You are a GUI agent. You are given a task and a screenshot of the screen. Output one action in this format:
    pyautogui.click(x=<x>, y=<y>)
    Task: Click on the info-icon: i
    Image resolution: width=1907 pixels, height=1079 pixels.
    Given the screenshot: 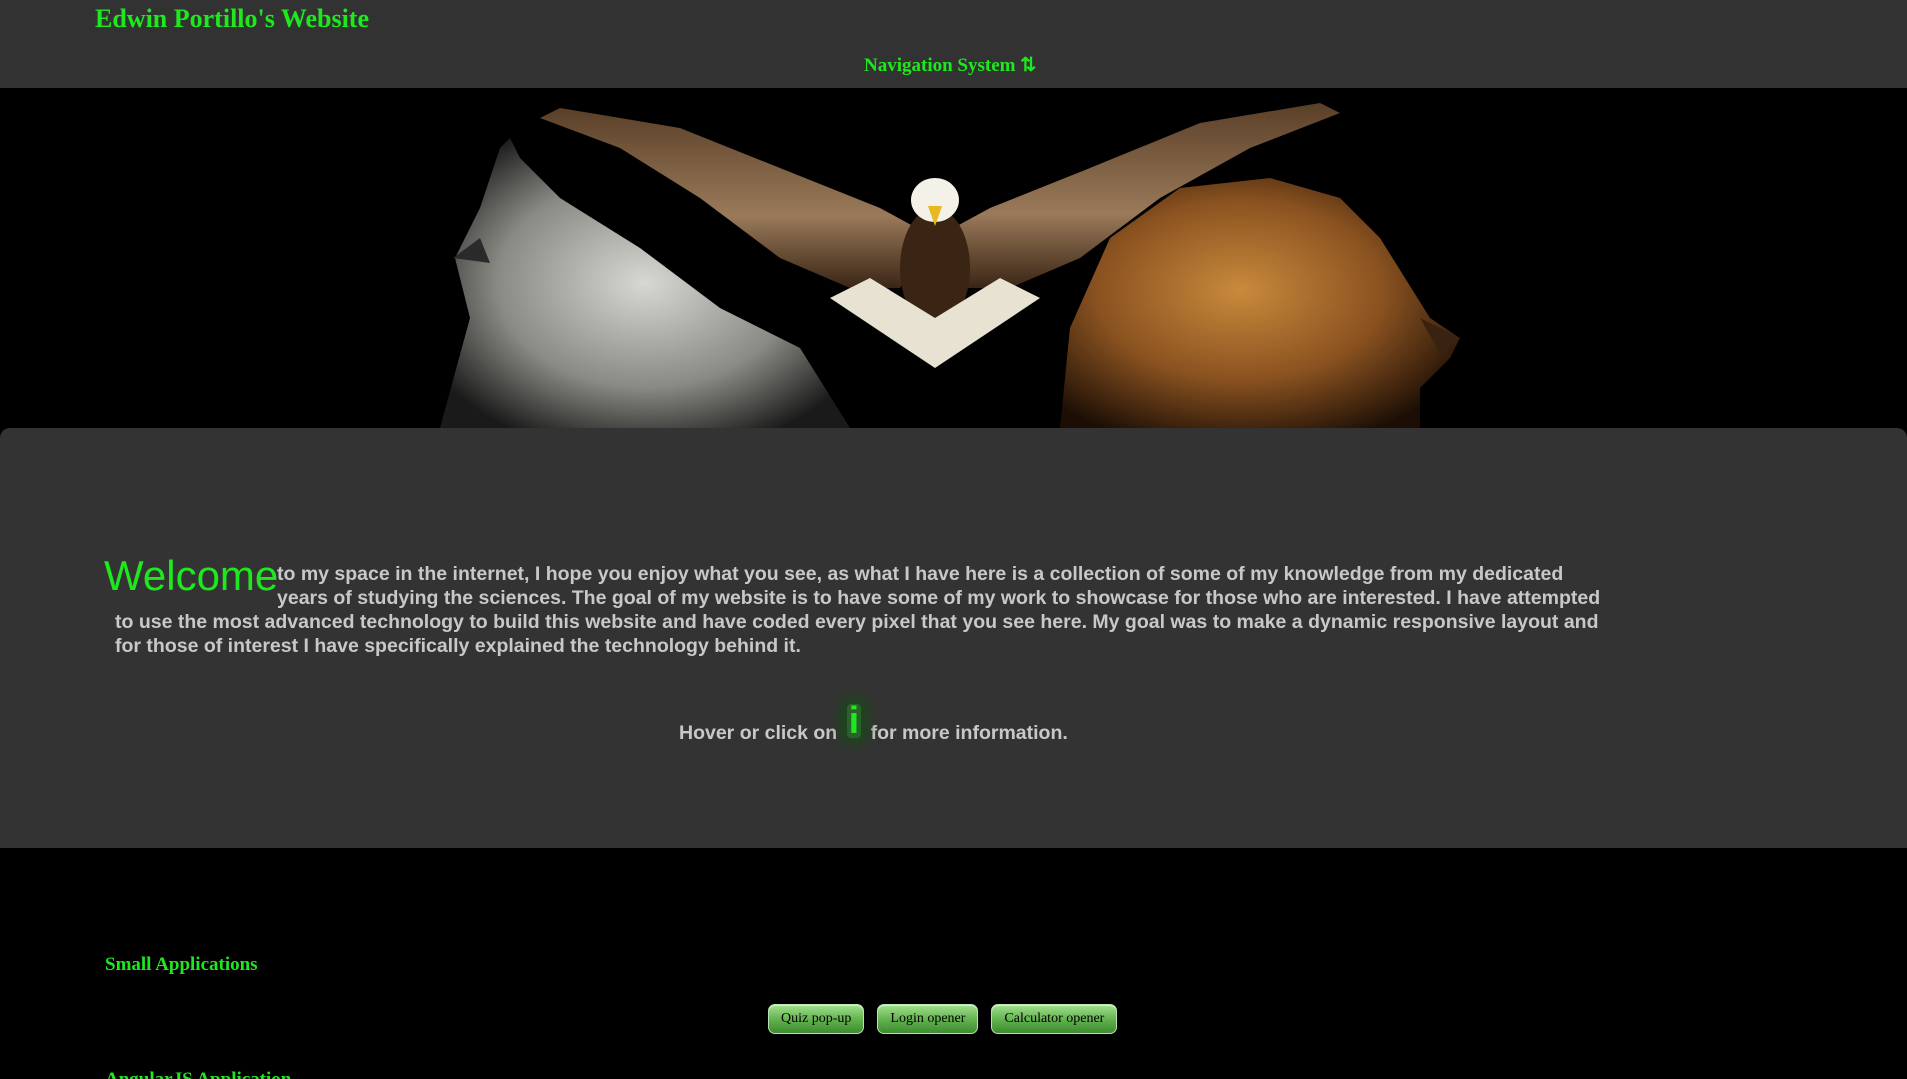 What is the action you would take?
    pyautogui.click(x=854, y=721)
    